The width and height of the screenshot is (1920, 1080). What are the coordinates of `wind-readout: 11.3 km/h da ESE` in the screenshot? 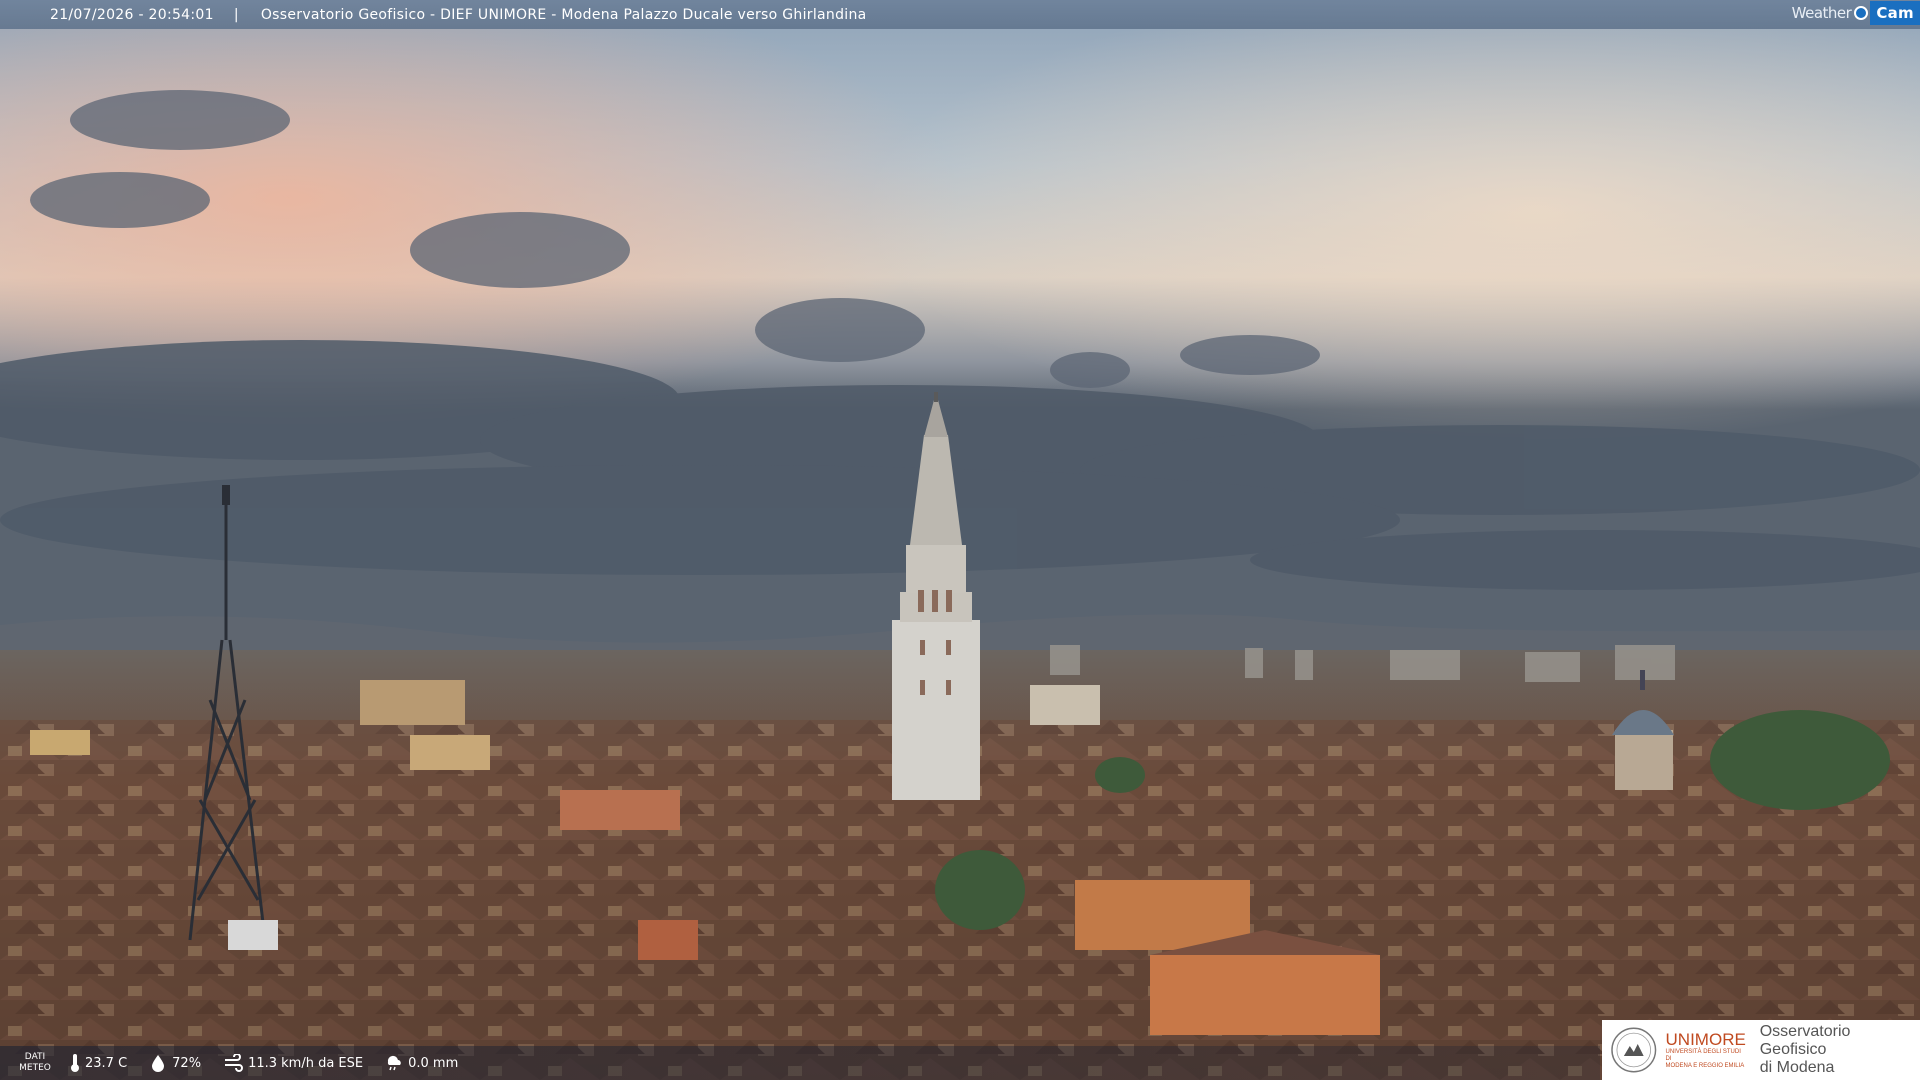 It's located at (293, 1063).